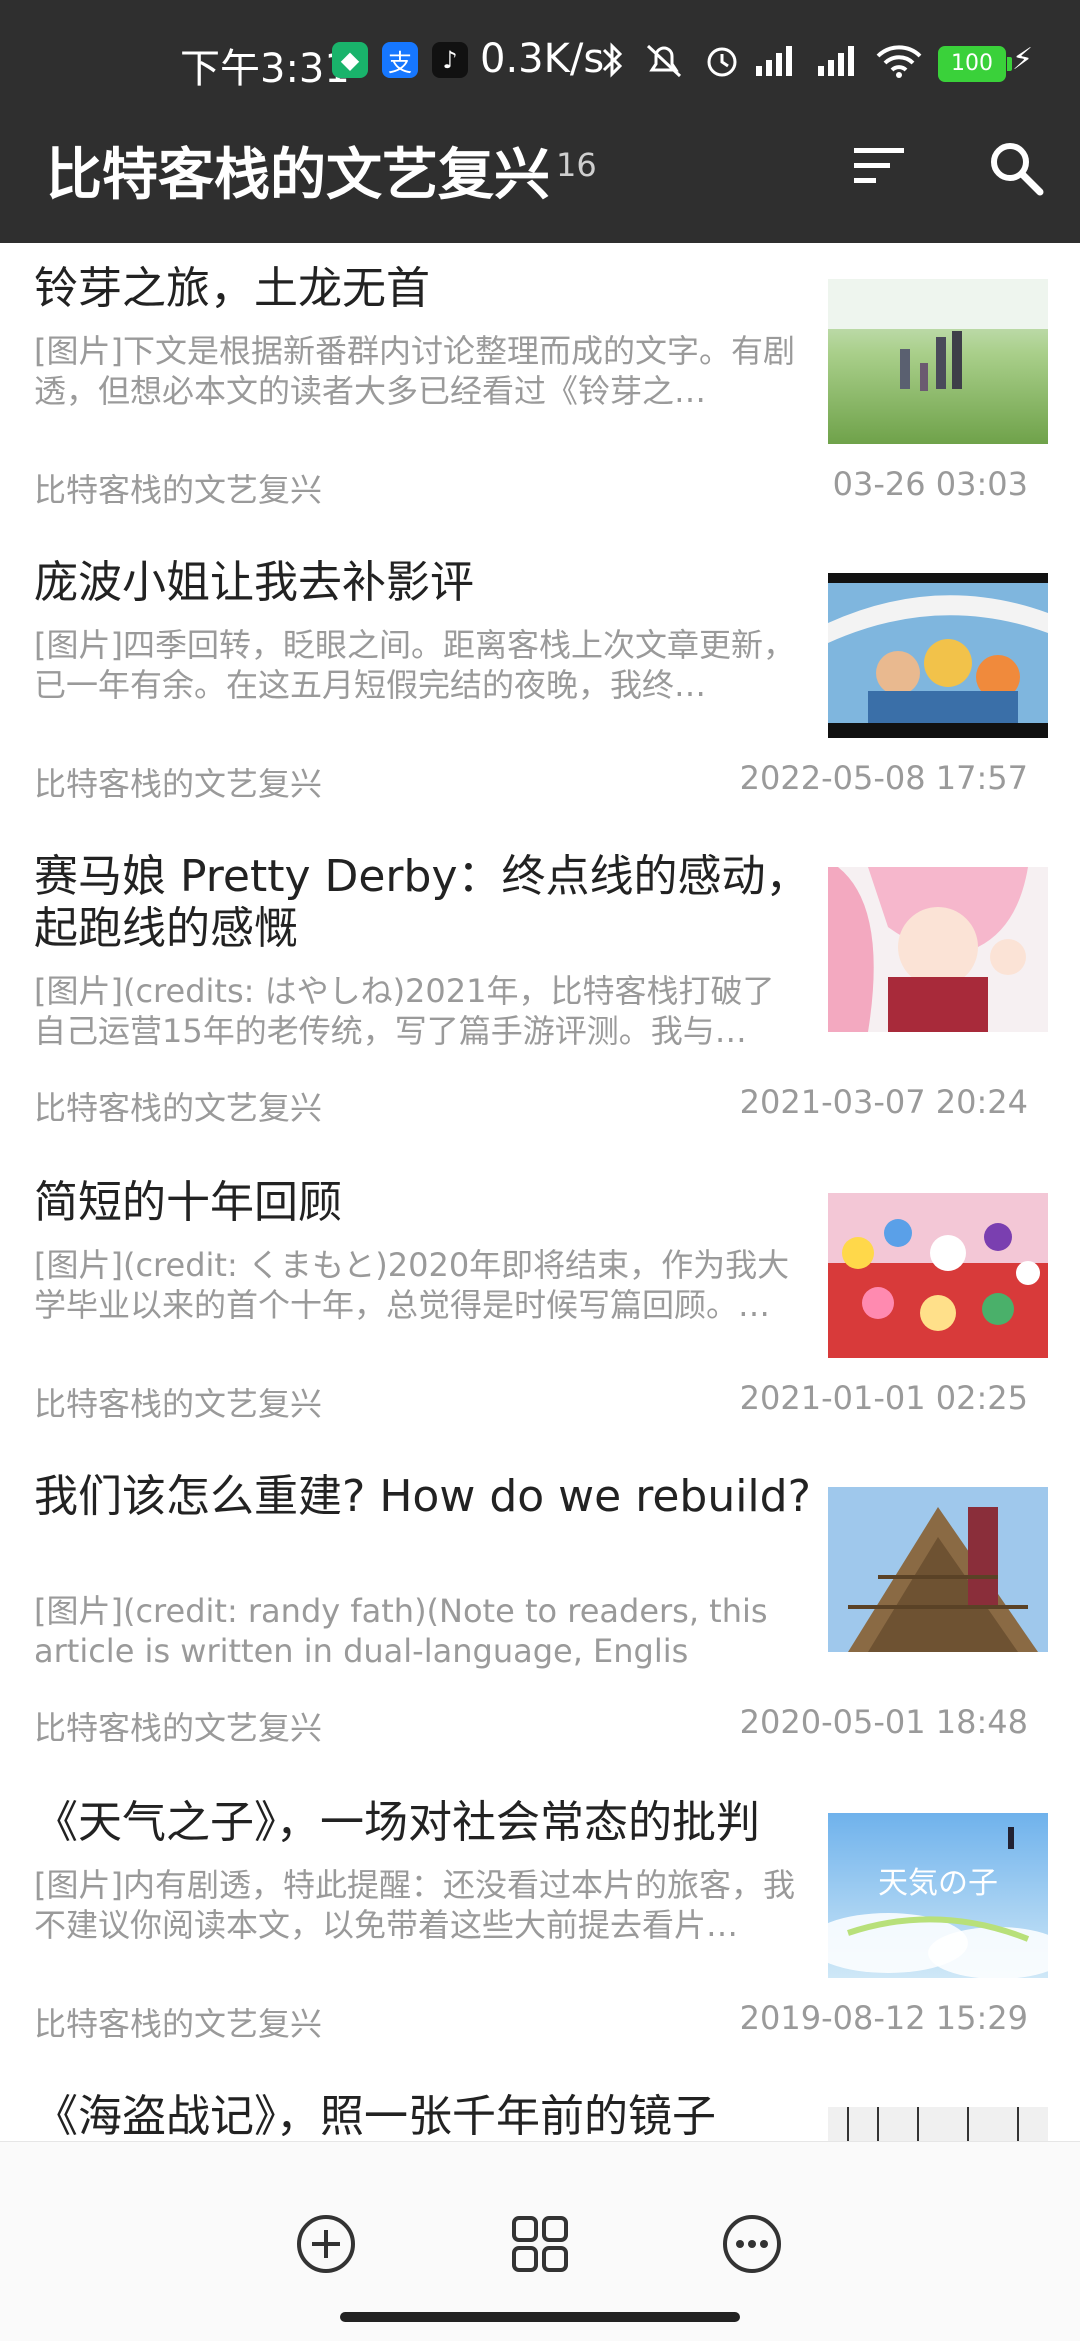 This screenshot has width=1080, height=2341. Describe the element at coordinates (938, 1883) in the screenshot. I see `thumb-title: 天気の子` at that location.